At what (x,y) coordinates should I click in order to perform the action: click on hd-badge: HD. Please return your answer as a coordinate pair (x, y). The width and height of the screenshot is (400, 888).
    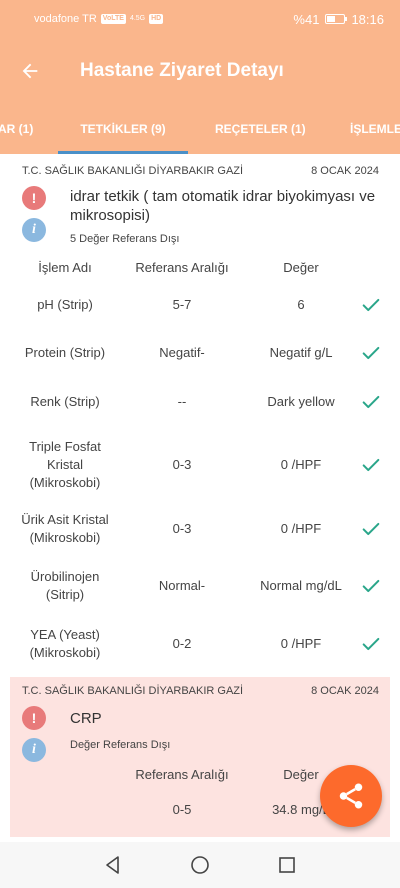
    Looking at the image, I should click on (156, 19).